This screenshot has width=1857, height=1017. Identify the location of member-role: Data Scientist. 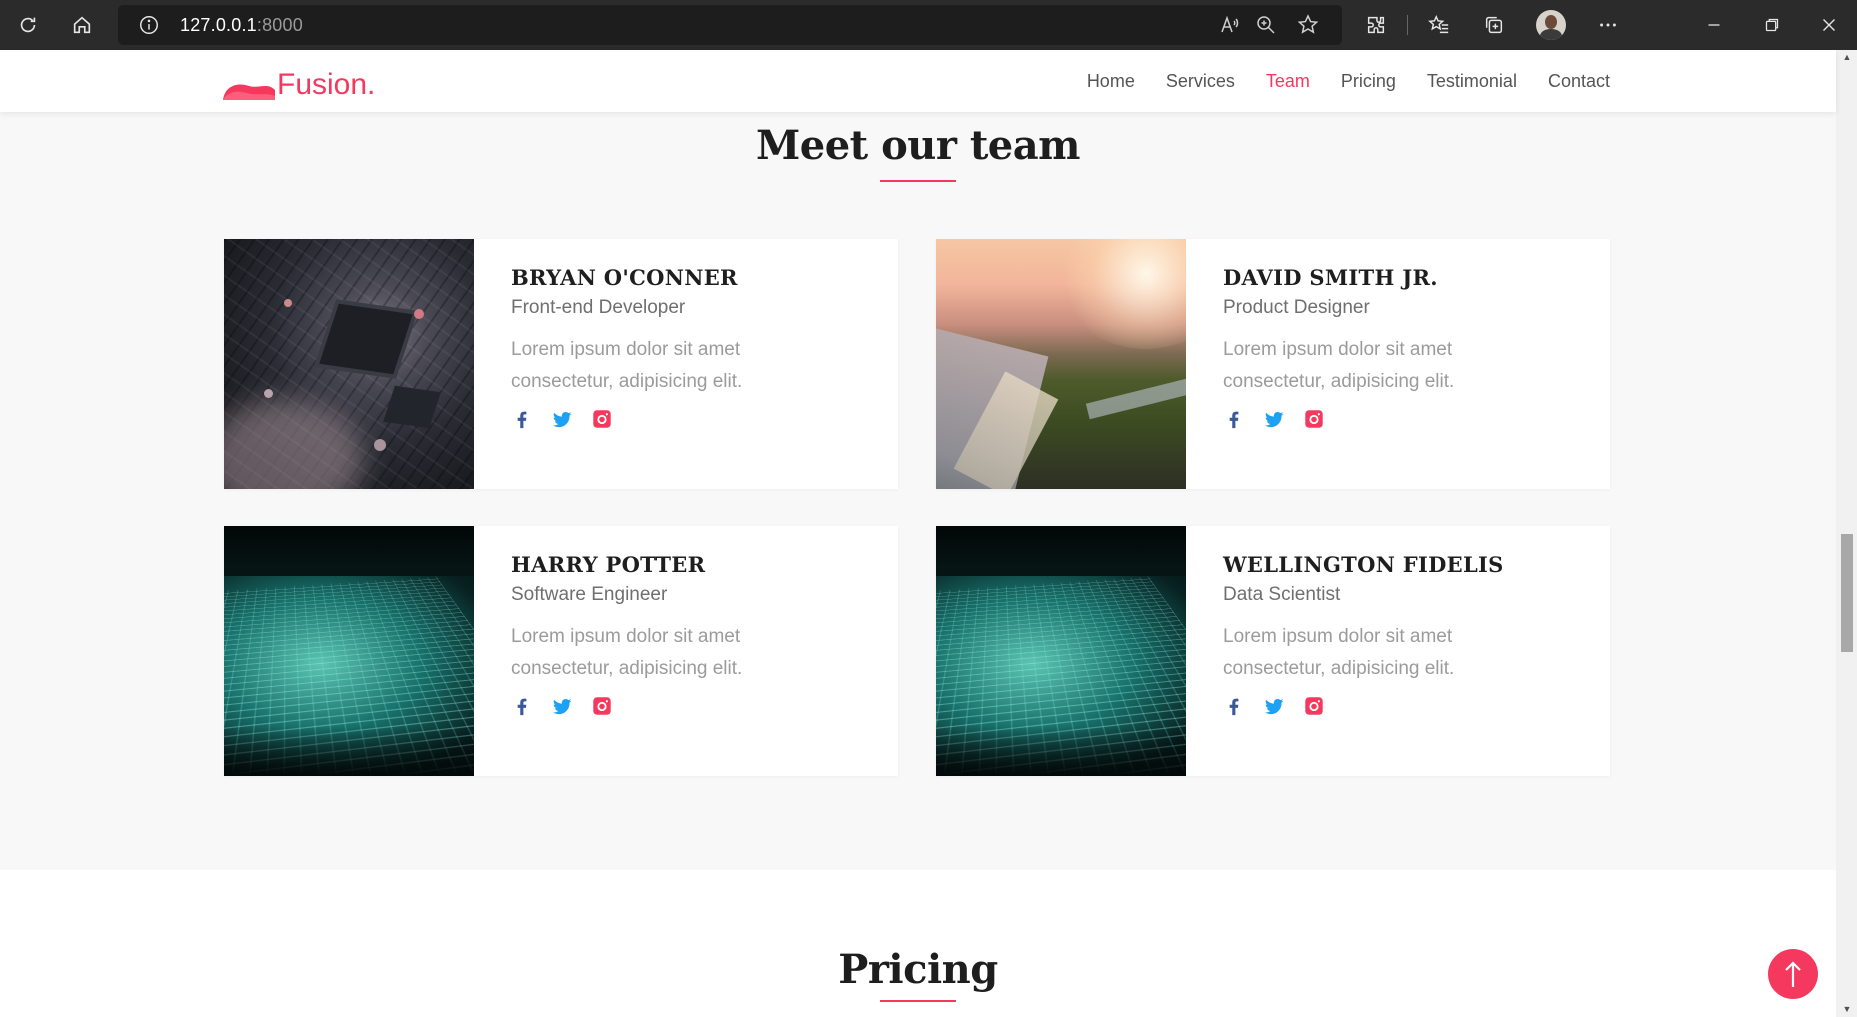
(1282, 594).